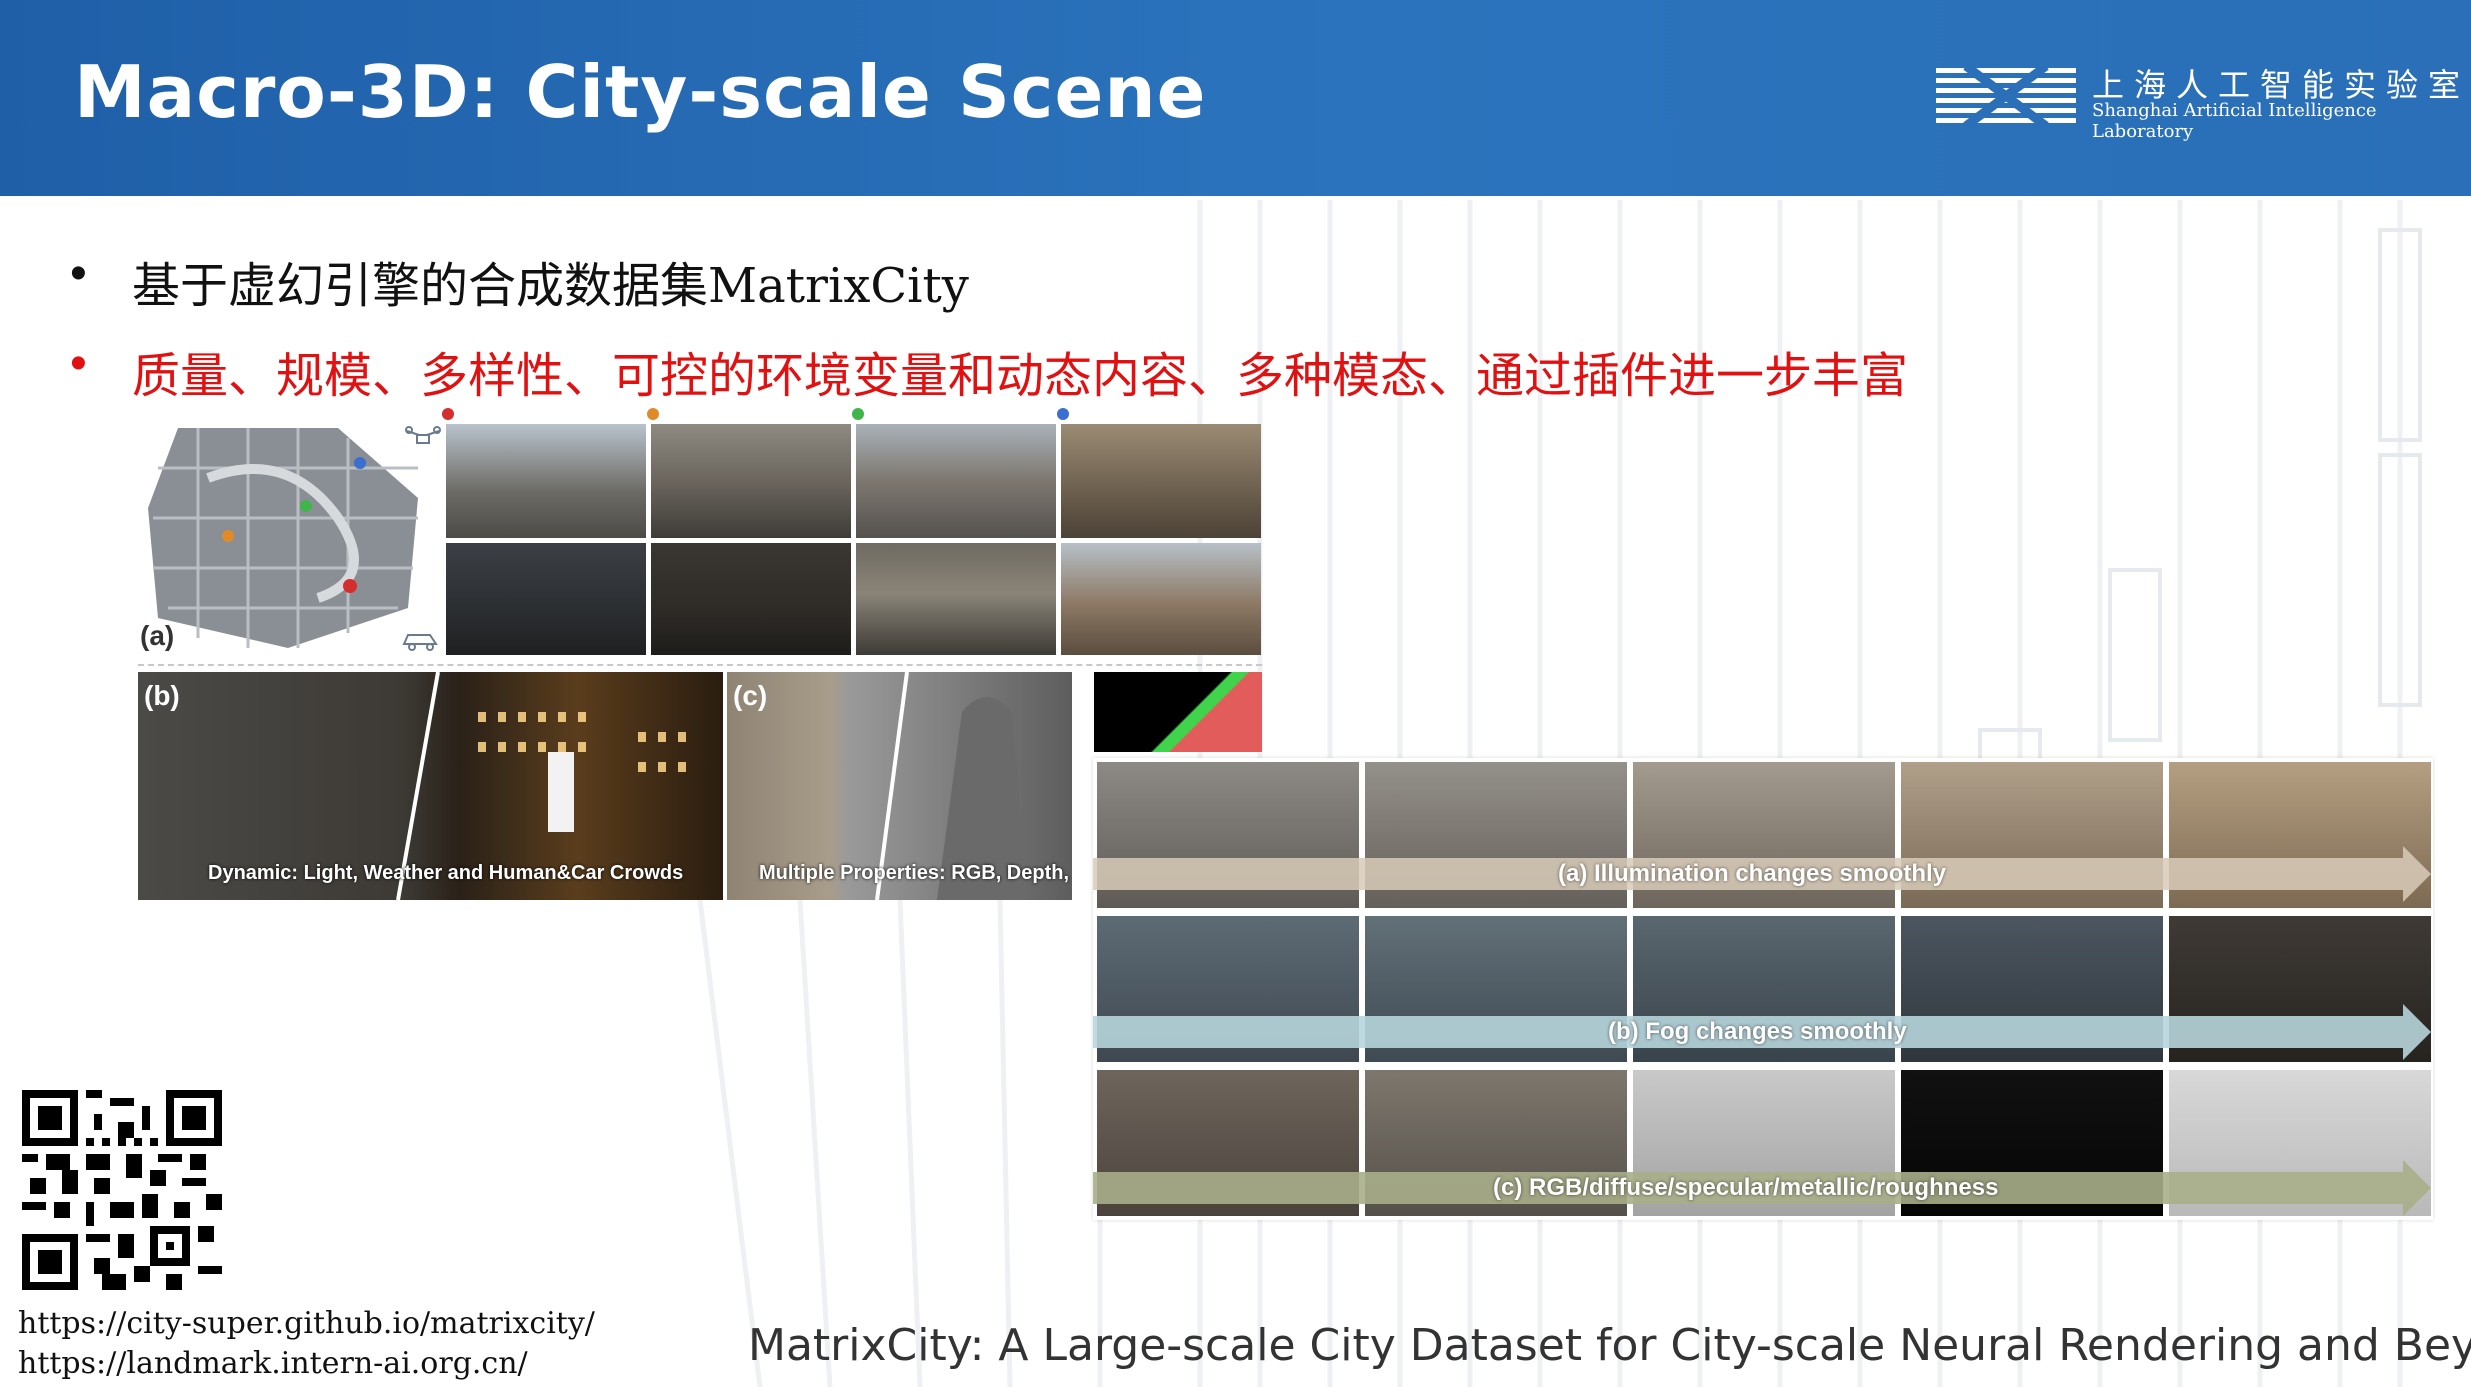 The width and height of the screenshot is (2471, 1387). I want to click on landmark-link: https://landmark.intern-ai.org.cn/, so click(273, 1363).